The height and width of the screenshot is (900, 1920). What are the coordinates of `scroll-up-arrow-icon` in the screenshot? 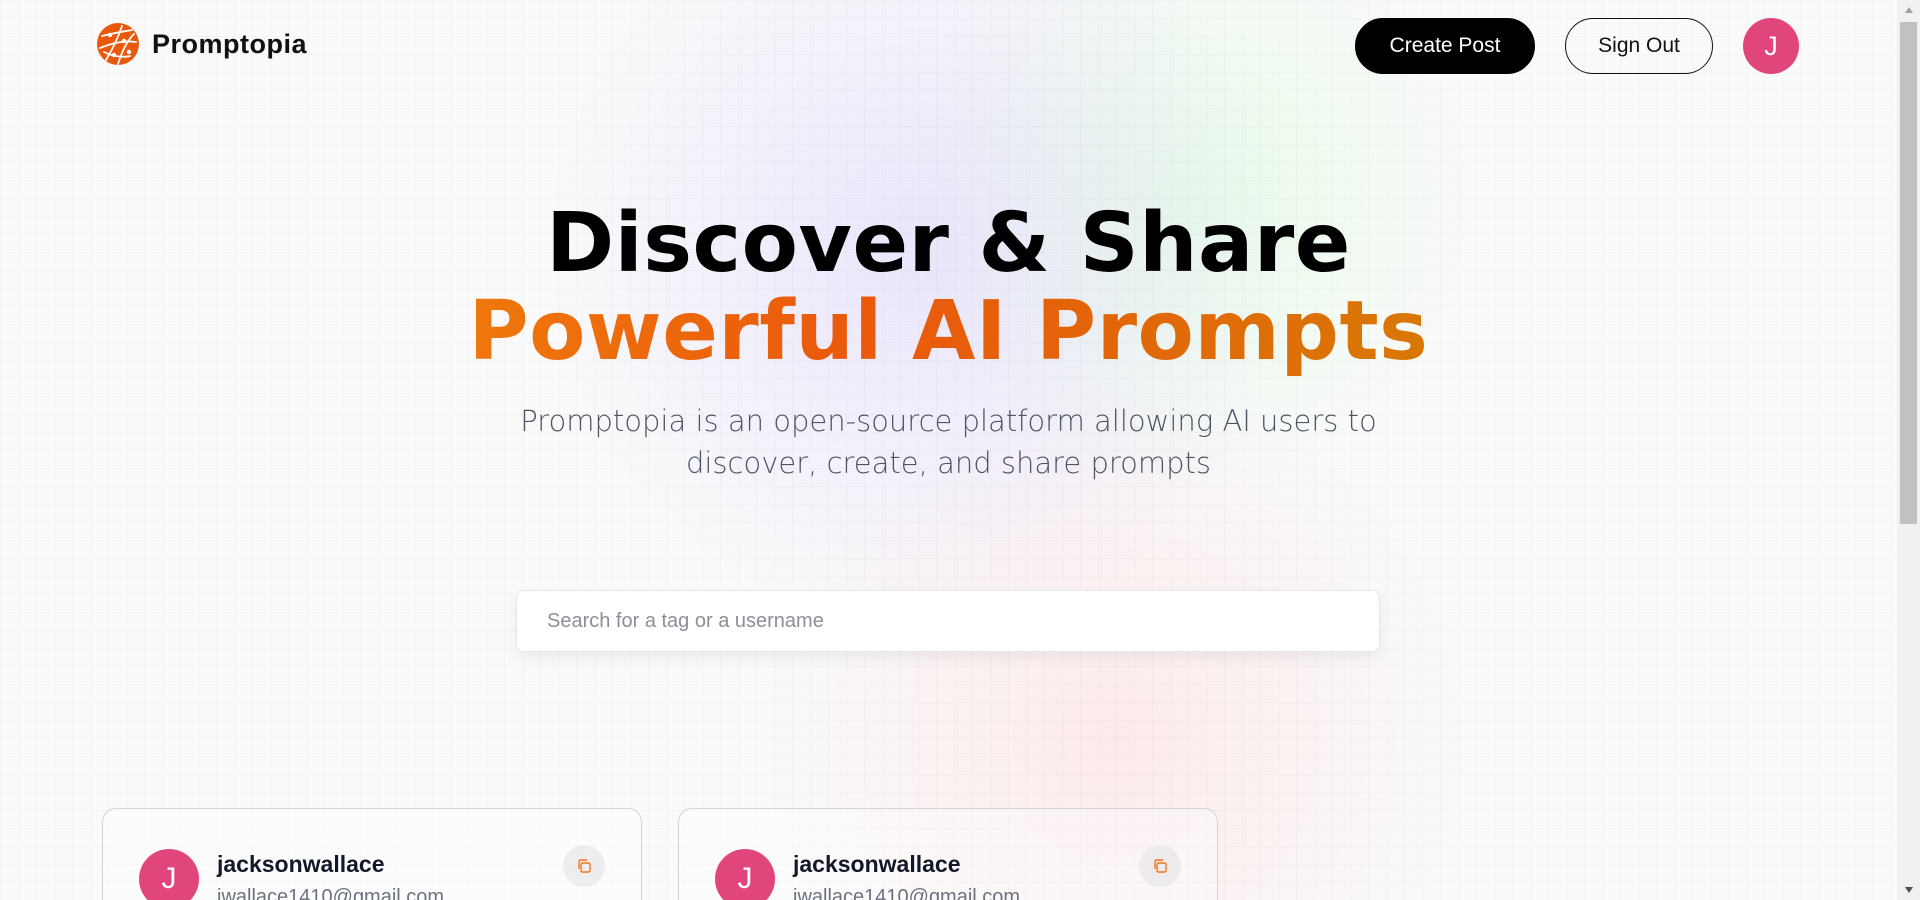 It's located at (1908, 10).